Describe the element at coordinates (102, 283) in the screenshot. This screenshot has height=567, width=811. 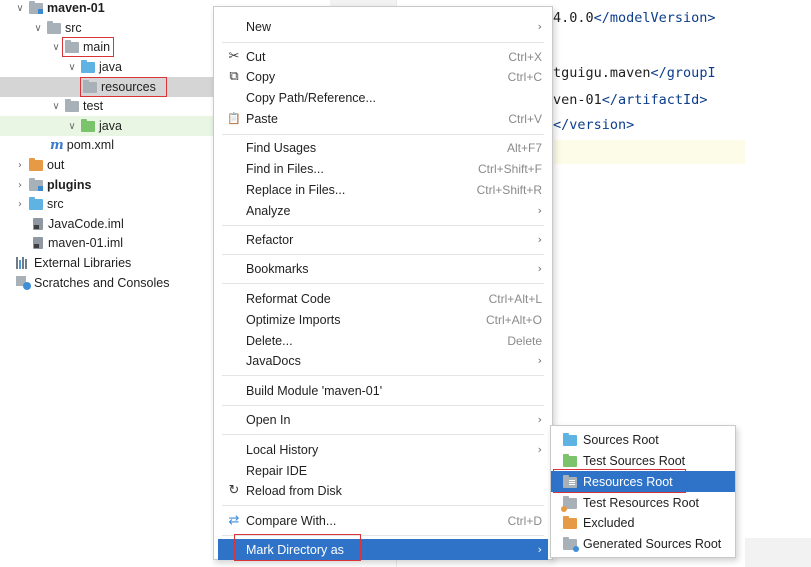
I see `tree-node-label: Scratches and Consoles` at that location.